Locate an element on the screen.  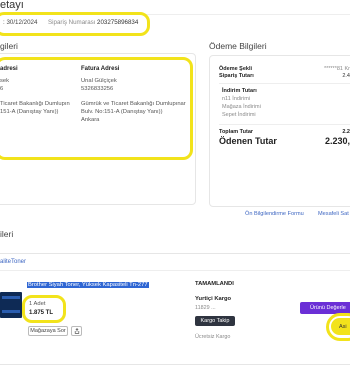
preinfo-form-link: Ön Bilgilendirme Formu is located at coordinates (274, 214).